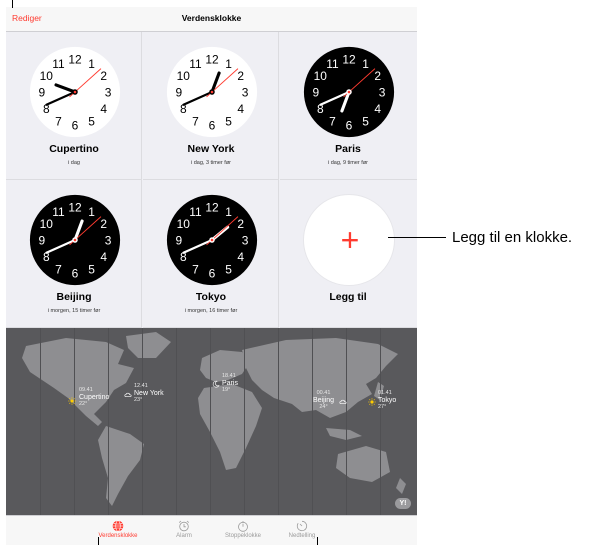  Describe the element at coordinates (78, 382) in the screenshot. I see `land-north-america` at that location.